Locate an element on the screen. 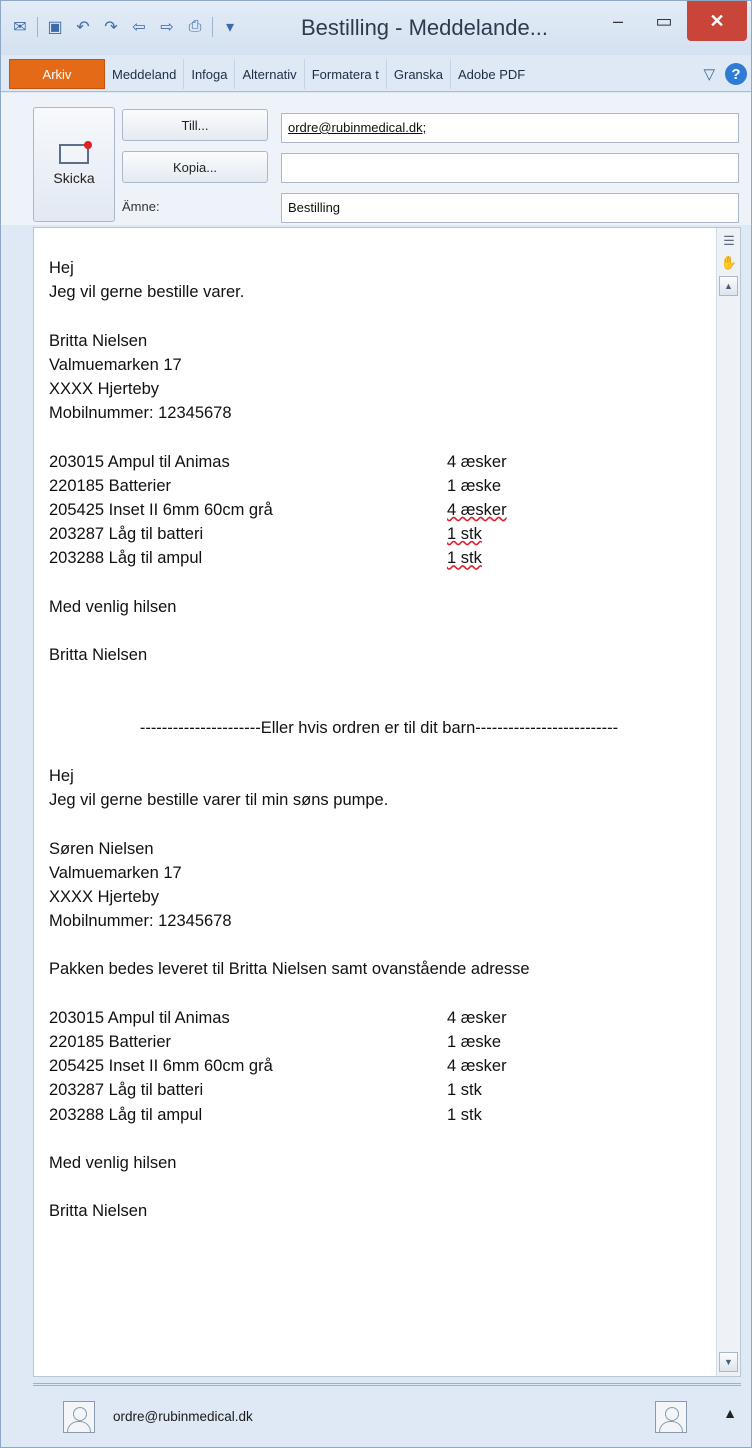 This screenshot has height=1448, width=752. people-pane-splitter is located at coordinates (387, 1384).